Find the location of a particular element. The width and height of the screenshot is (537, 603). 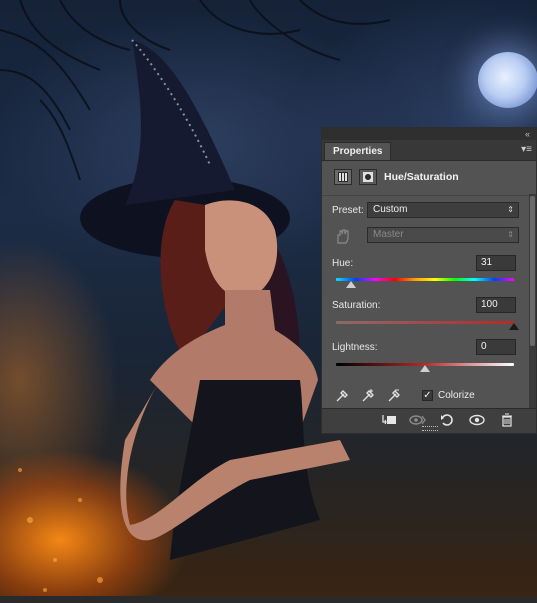

adjustment-layer-icon is located at coordinates (343, 177).